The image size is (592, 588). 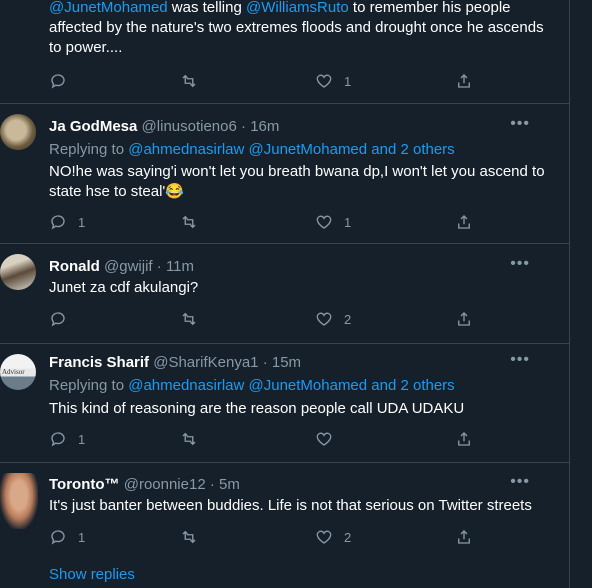 I want to click on display-name: Ja GodMesa, so click(x=93, y=126).